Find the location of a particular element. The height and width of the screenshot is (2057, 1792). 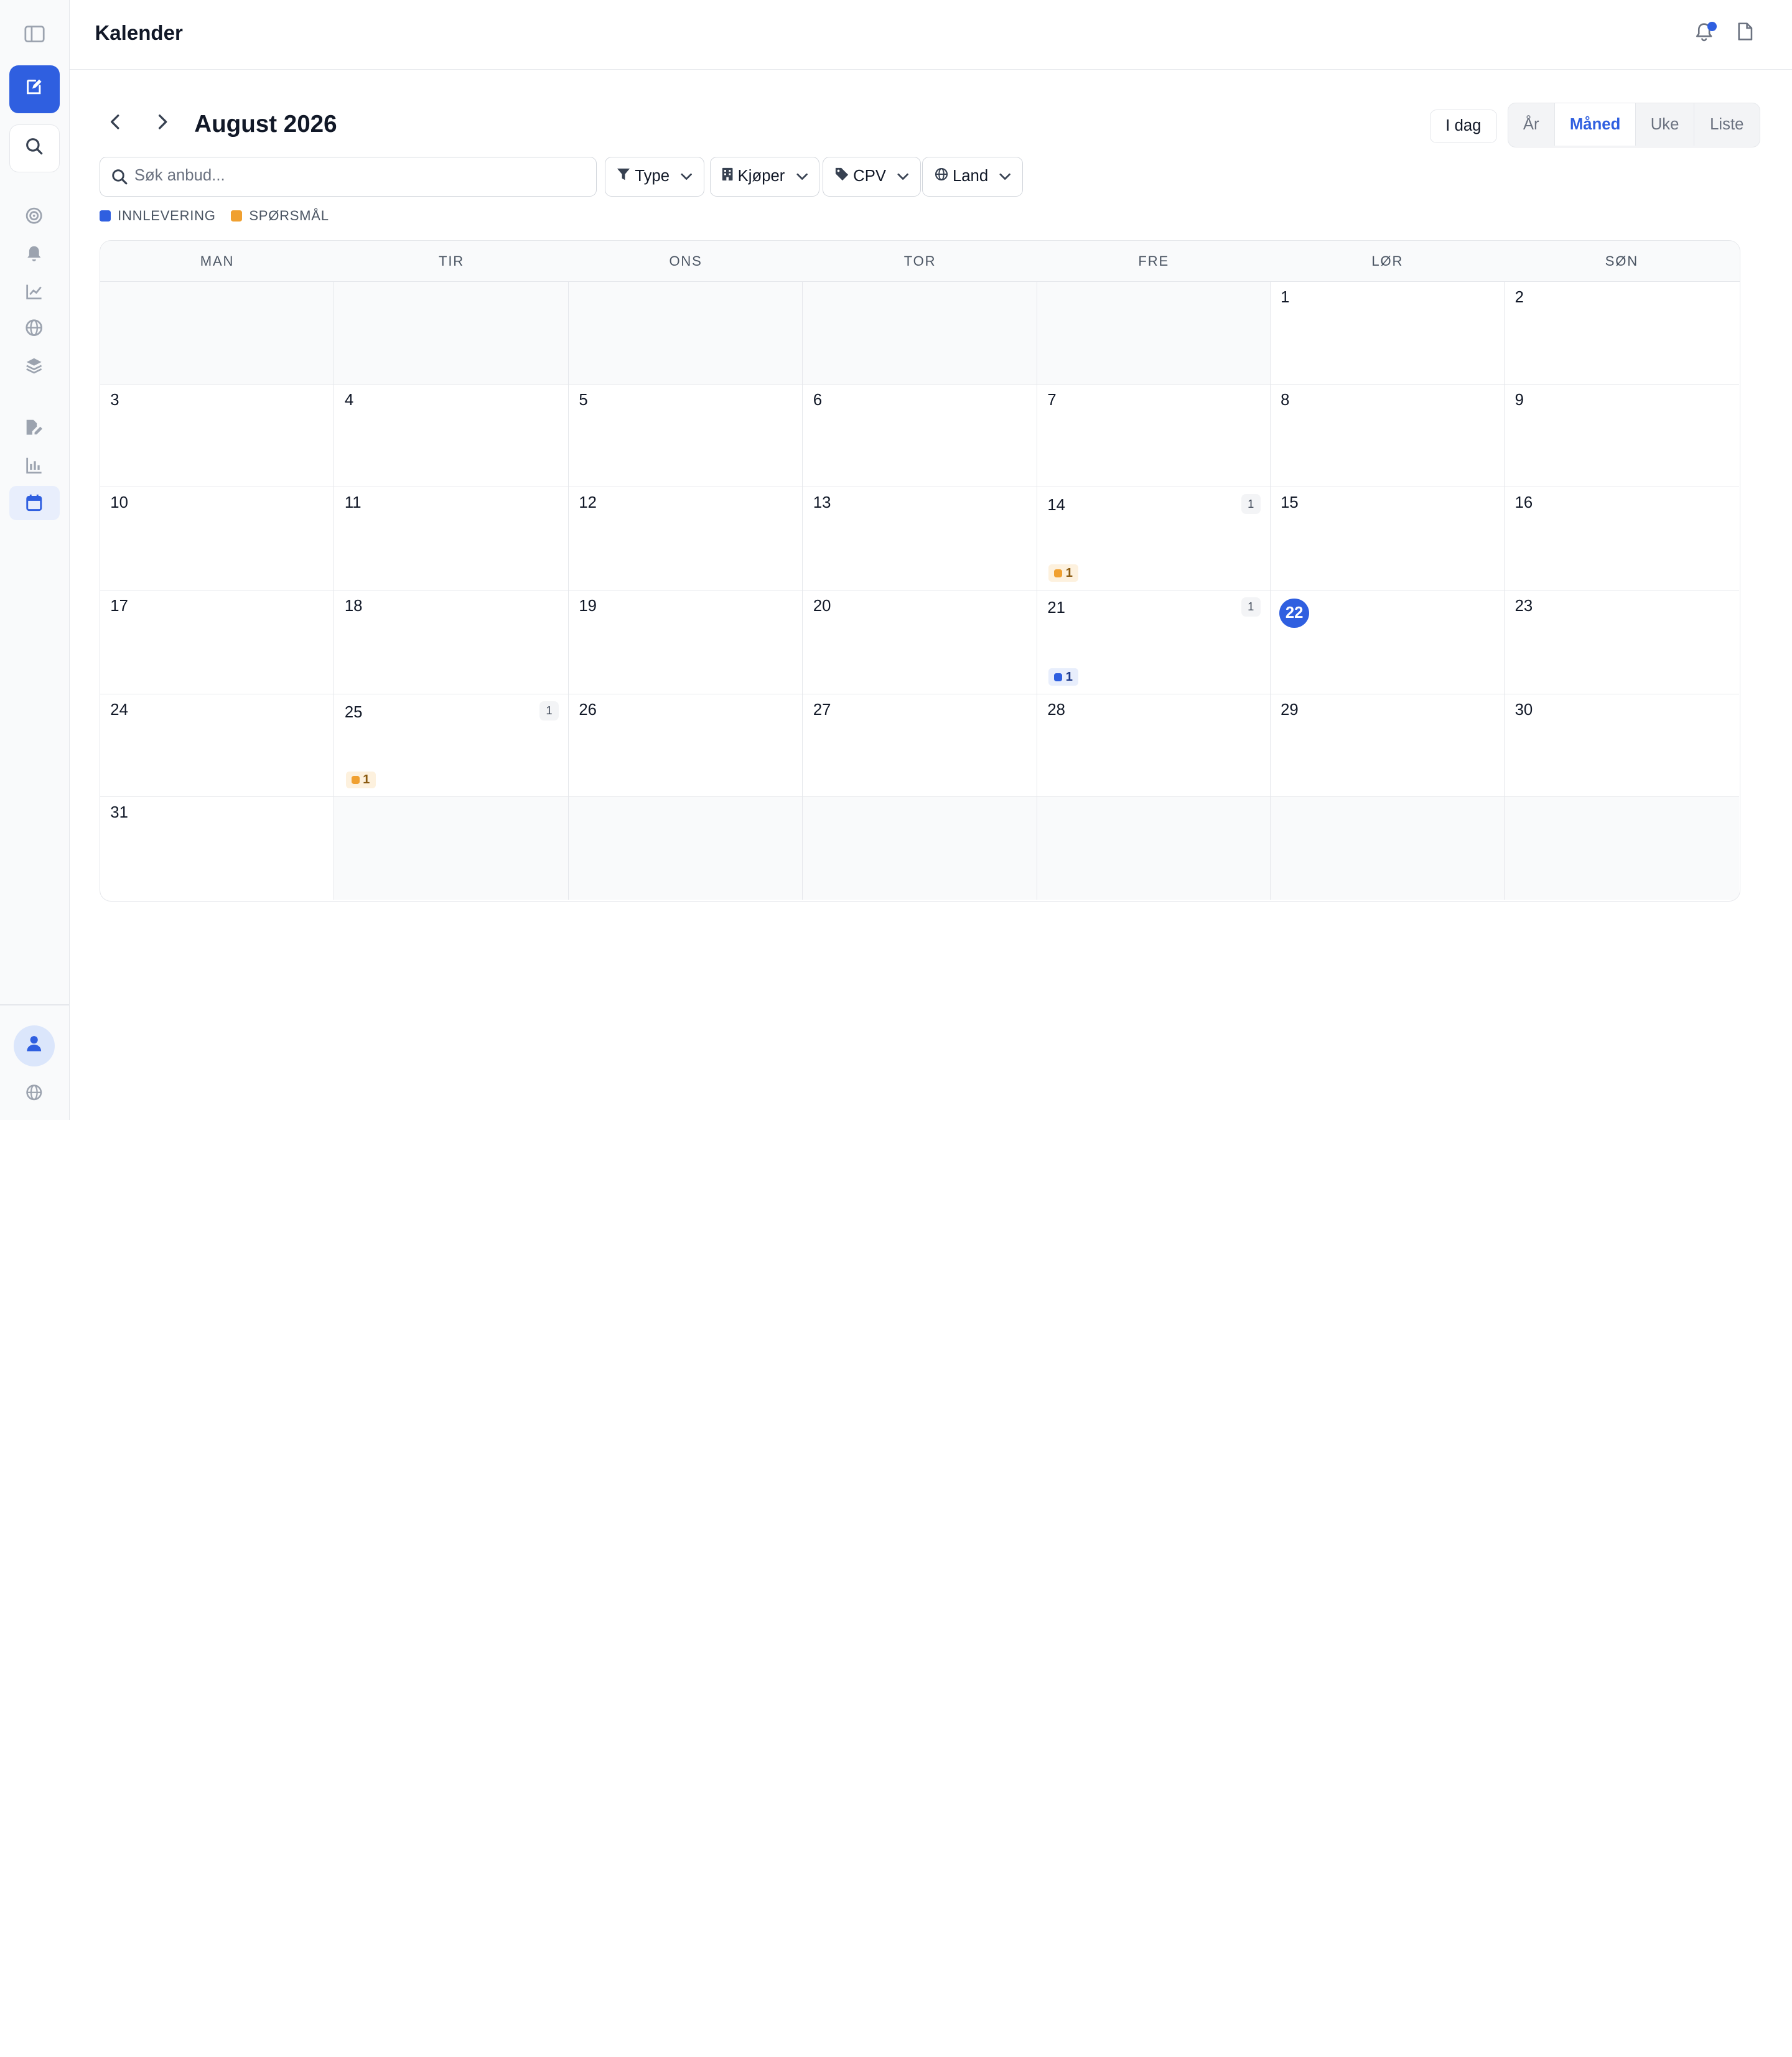

next-month-button is located at coordinates (162, 124).